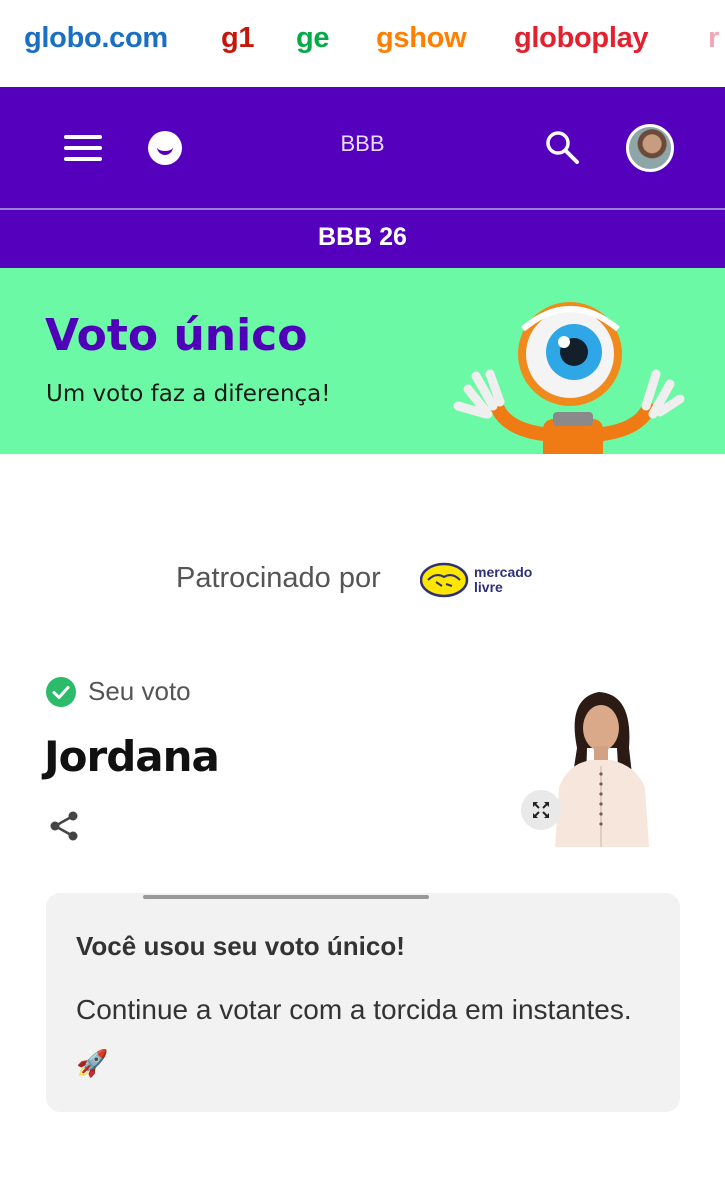 This screenshot has width=725, height=1200. What do you see at coordinates (362, 144) in the screenshot?
I see `header-title: BBB` at bounding box center [362, 144].